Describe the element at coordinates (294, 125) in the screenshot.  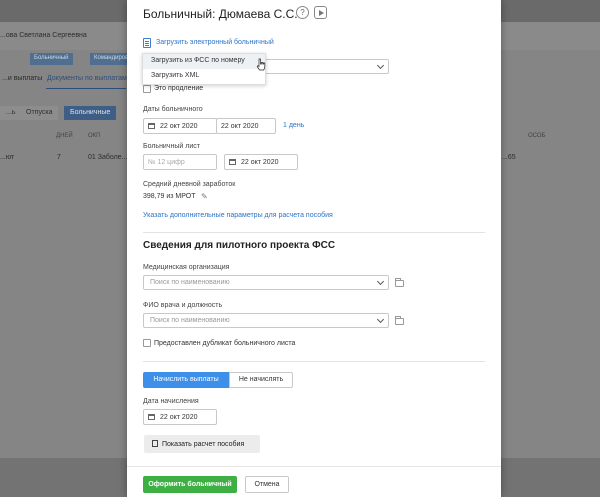
I see `duration-label: 1 день` at that location.